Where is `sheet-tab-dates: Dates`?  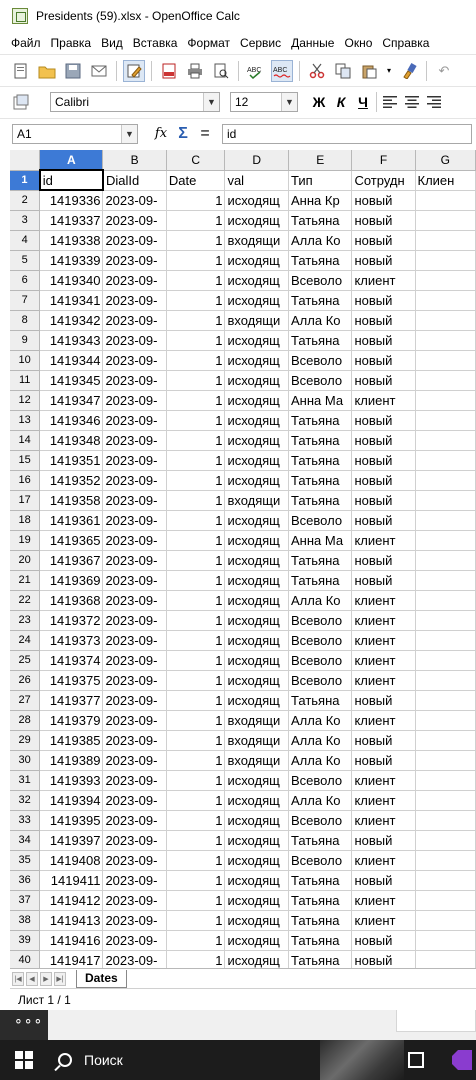 sheet-tab-dates: Dates is located at coordinates (101, 978).